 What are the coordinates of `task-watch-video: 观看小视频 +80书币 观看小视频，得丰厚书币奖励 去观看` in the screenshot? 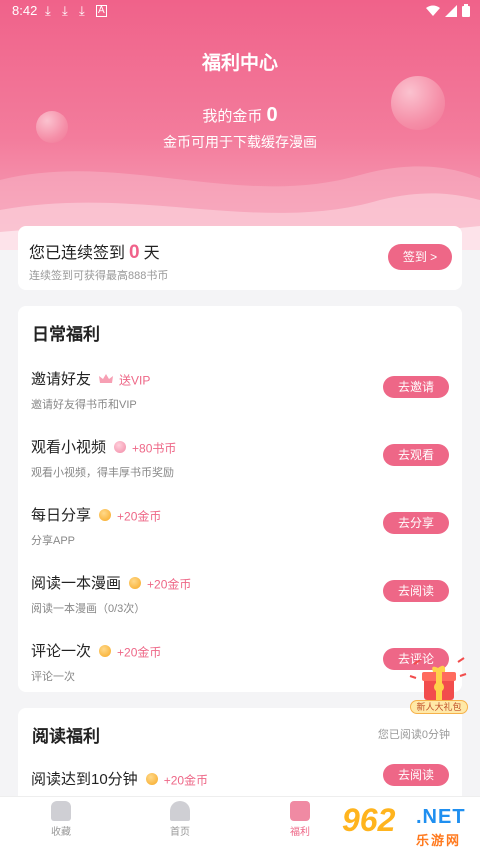 It's located at (240, 466).